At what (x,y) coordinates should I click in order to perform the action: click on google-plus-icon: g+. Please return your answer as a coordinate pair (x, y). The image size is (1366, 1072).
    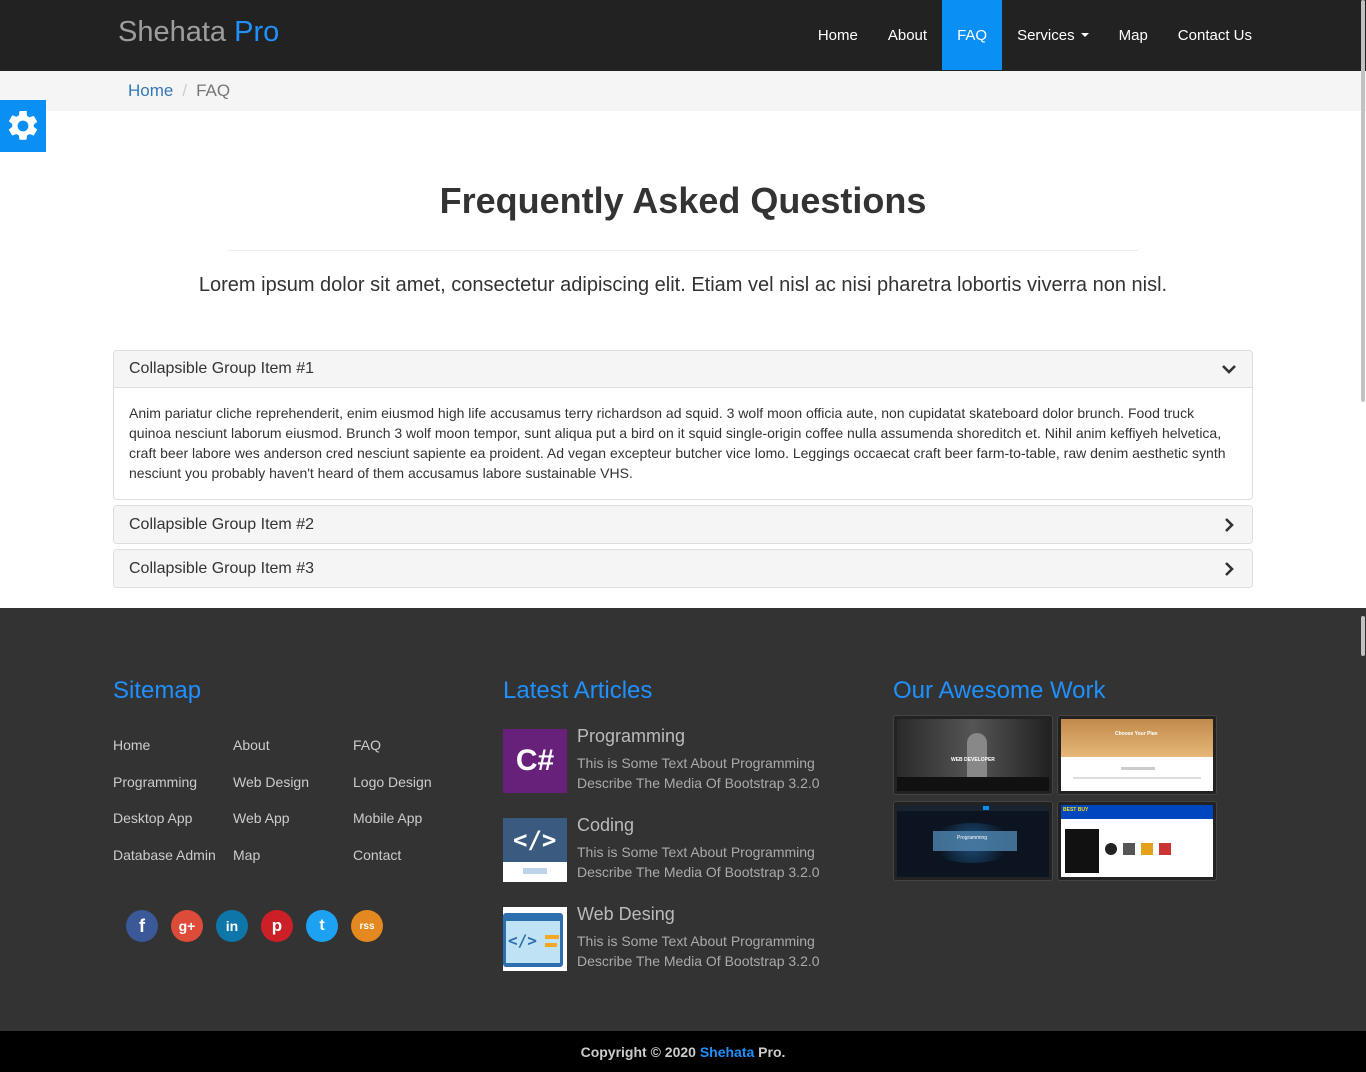
    Looking at the image, I should click on (187, 926).